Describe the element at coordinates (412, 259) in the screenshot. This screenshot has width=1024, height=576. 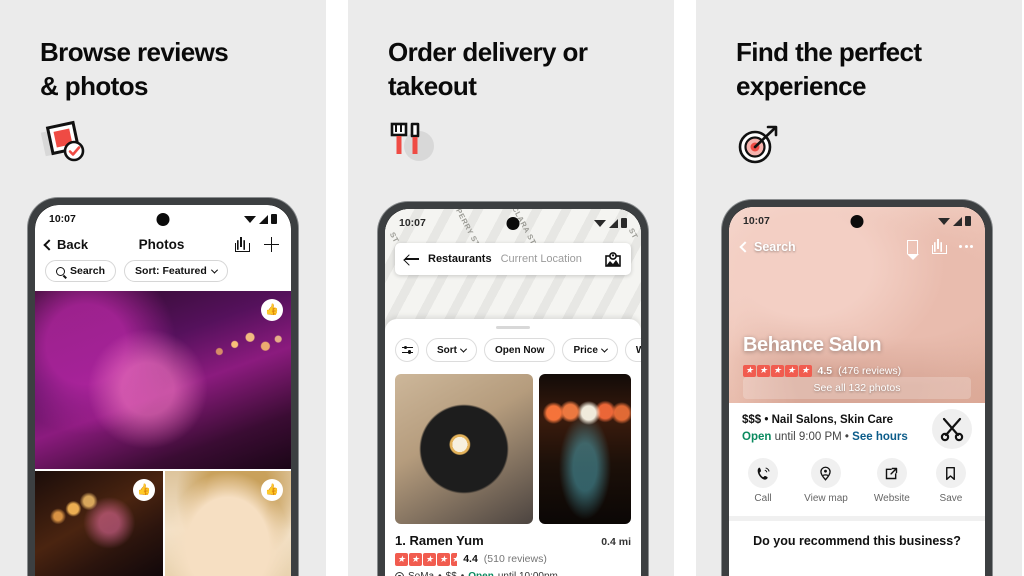
I see `back-arrow-icon` at that location.